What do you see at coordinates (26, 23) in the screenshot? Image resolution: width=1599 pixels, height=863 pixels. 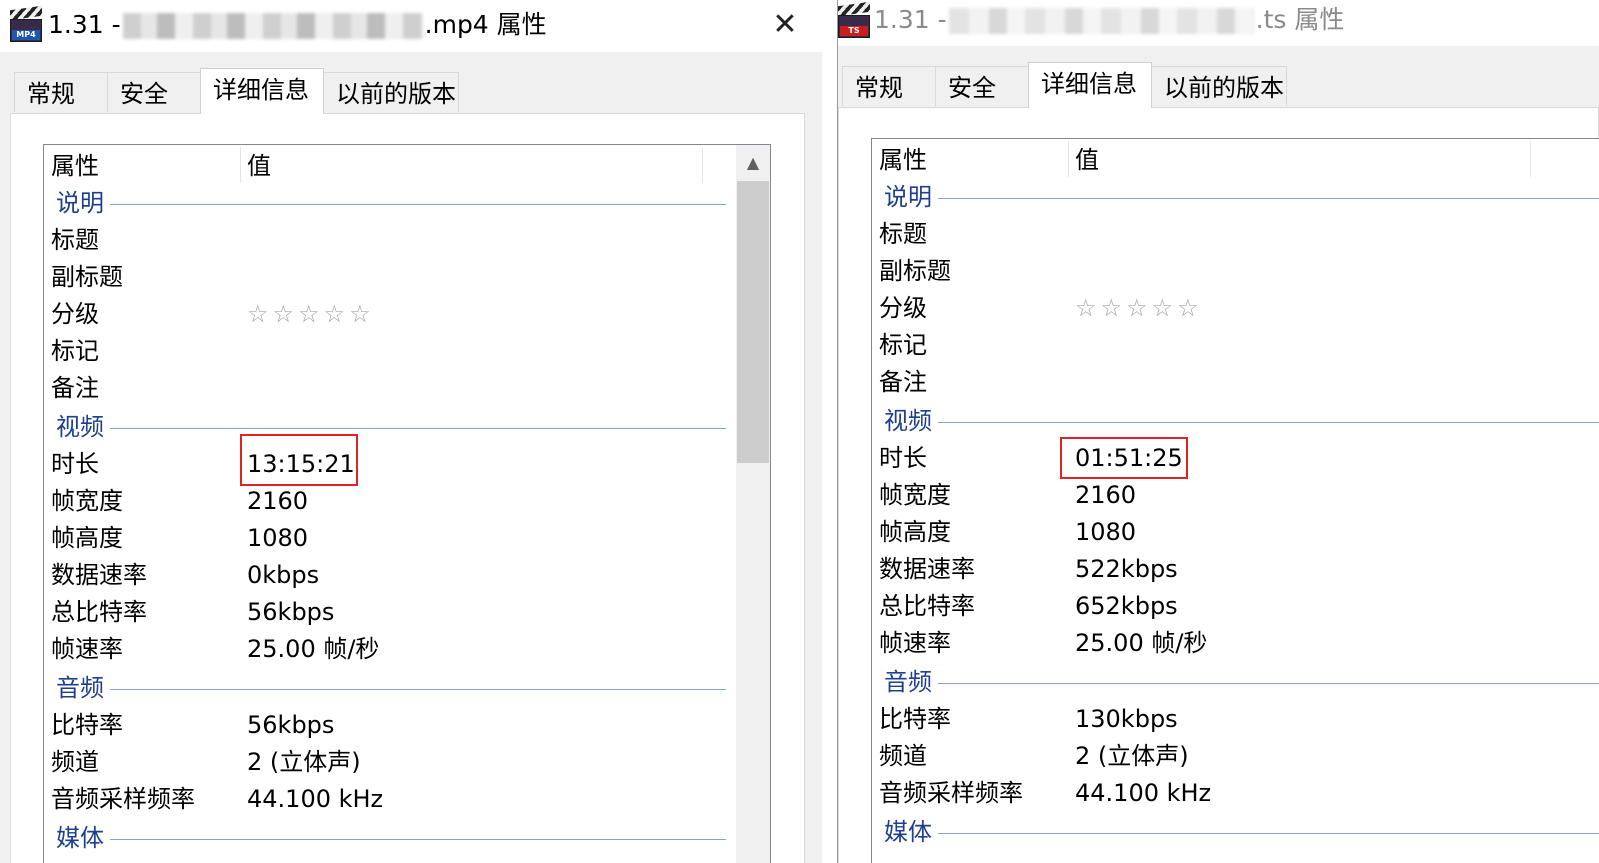 I see `video-file-icon: MP4` at bounding box center [26, 23].